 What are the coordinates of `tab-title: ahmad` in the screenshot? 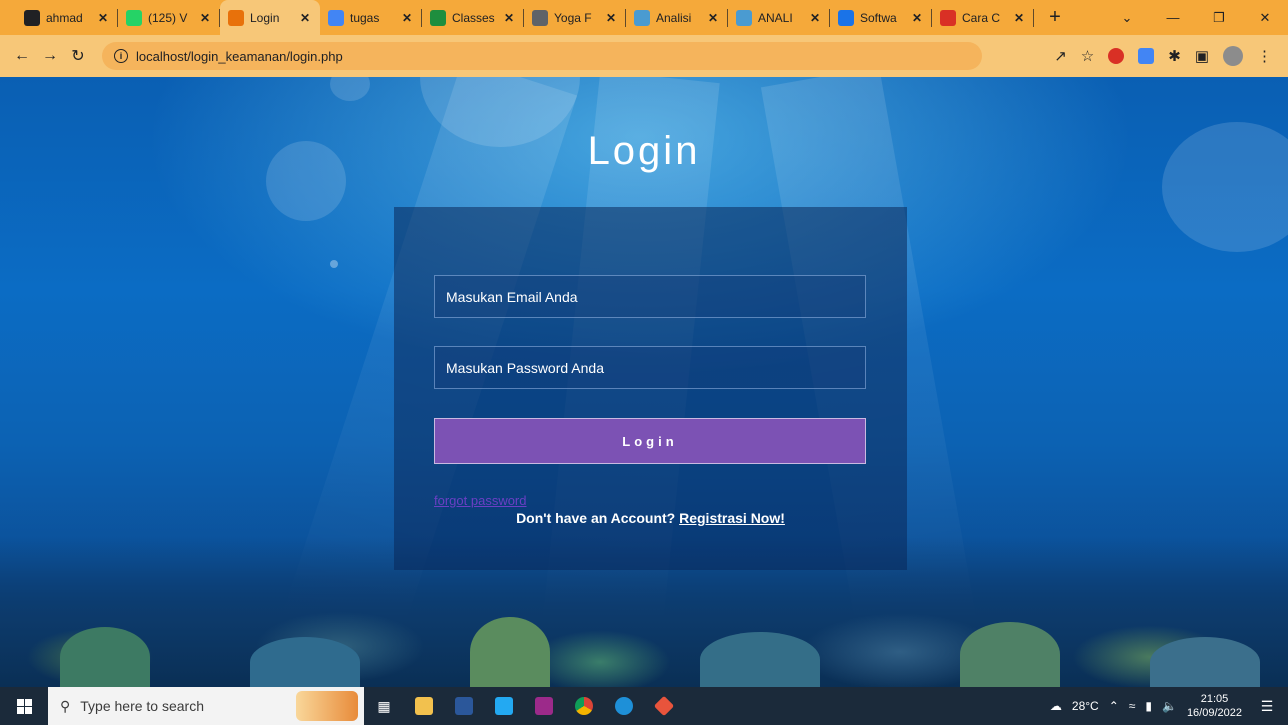 It's located at (64, 17).